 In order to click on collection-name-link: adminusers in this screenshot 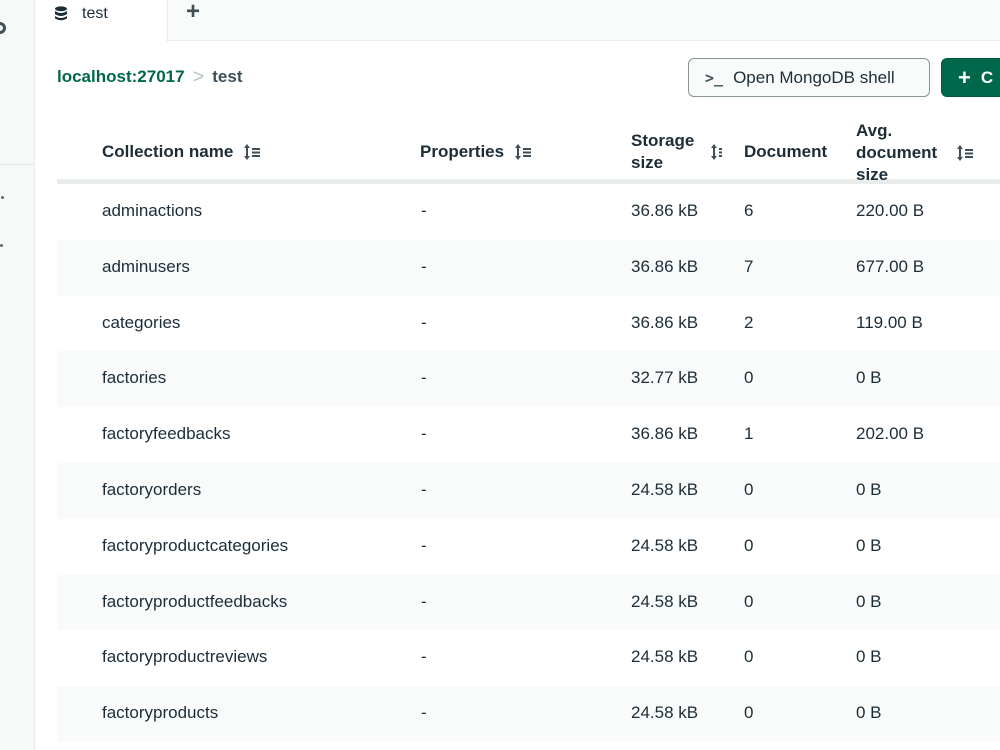, I will do `click(146, 267)`.